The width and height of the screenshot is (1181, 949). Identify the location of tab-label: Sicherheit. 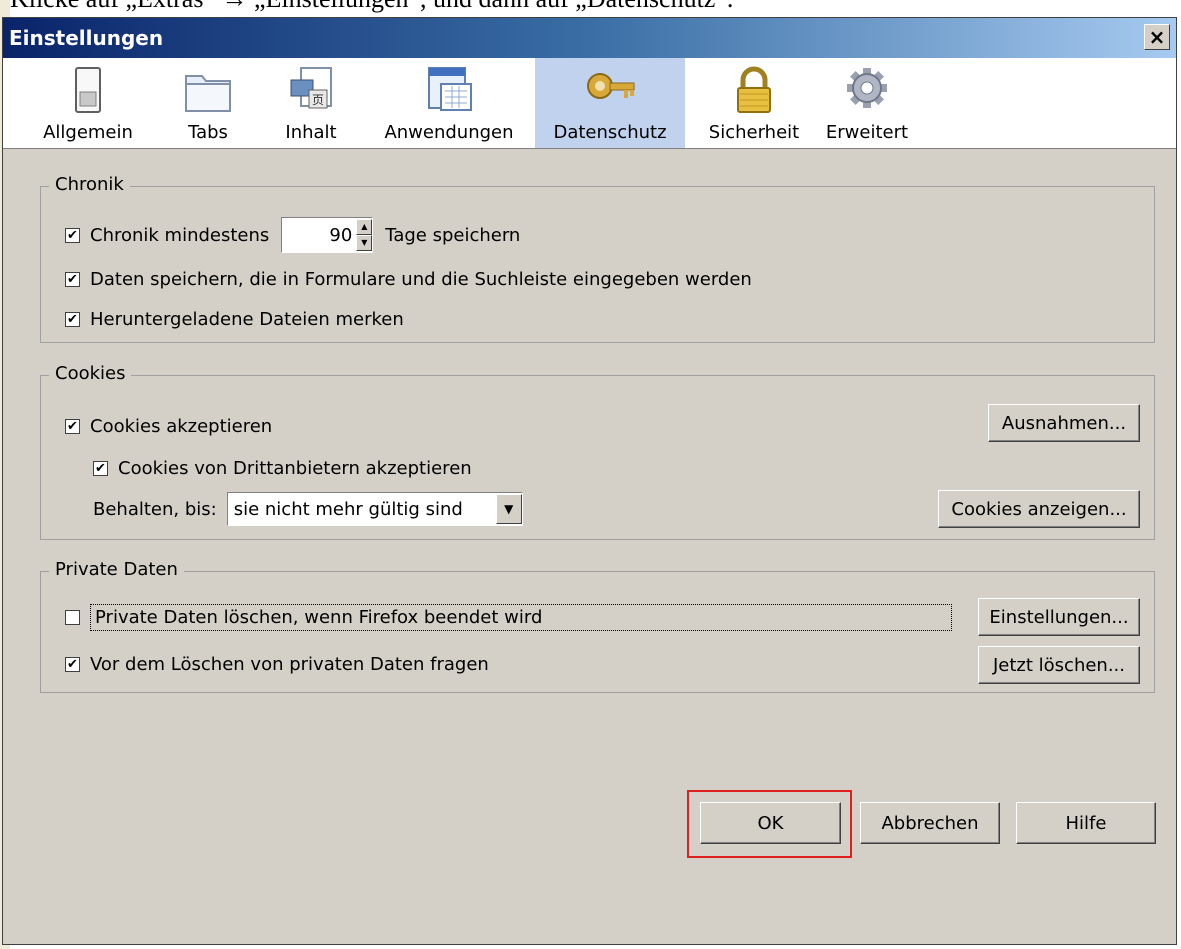
(754, 132).